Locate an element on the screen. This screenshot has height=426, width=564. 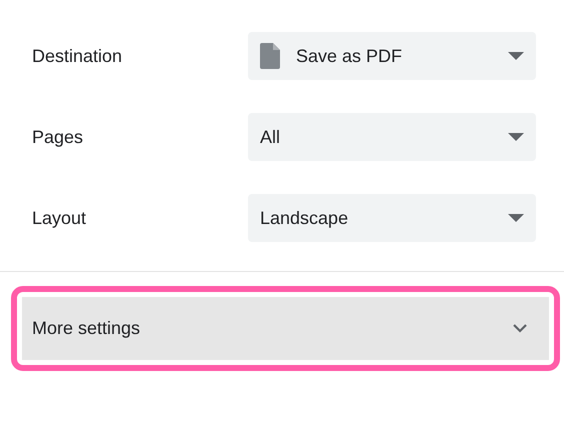
document-icon is located at coordinates (270, 56).